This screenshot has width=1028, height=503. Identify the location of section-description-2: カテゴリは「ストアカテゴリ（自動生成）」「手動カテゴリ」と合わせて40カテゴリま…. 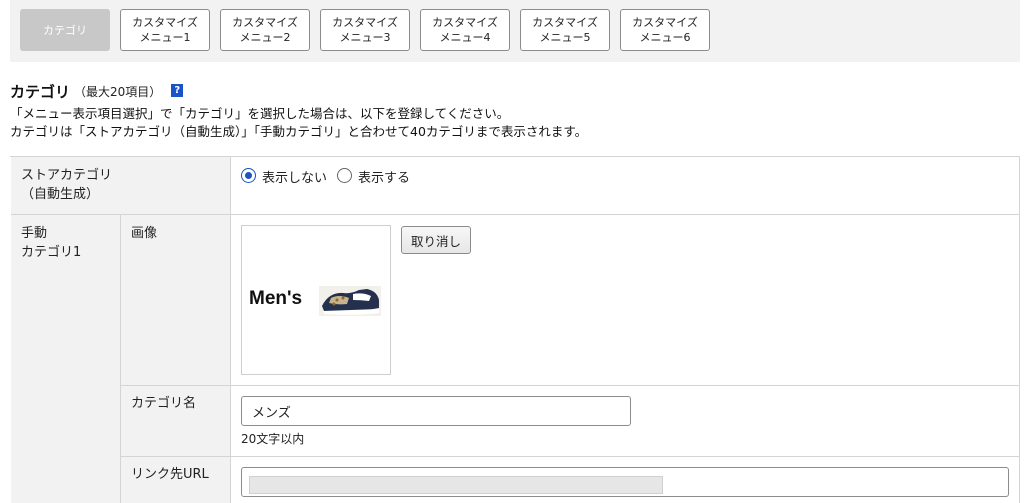
(299, 131).